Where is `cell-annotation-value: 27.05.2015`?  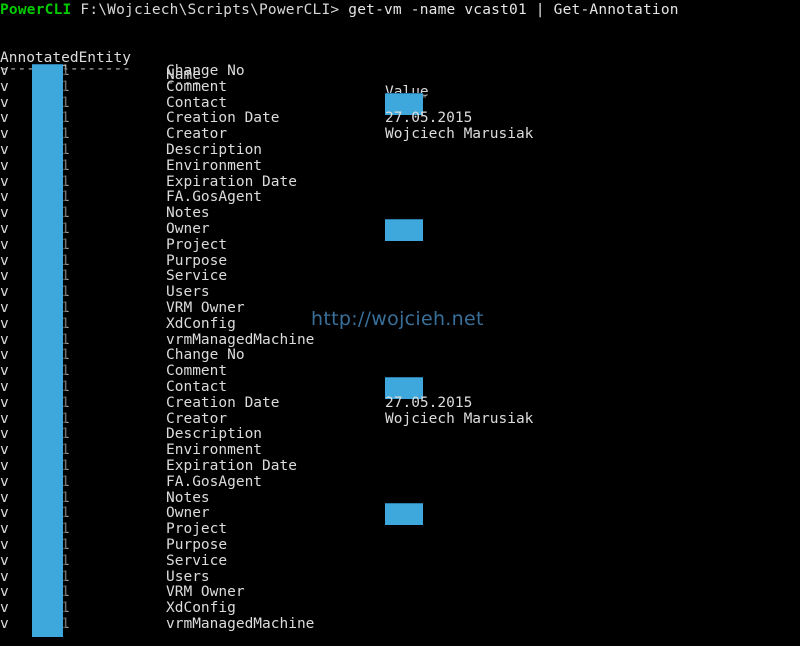
cell-annotation-value: 27.05.2015 is located at coordinates (429, 118).